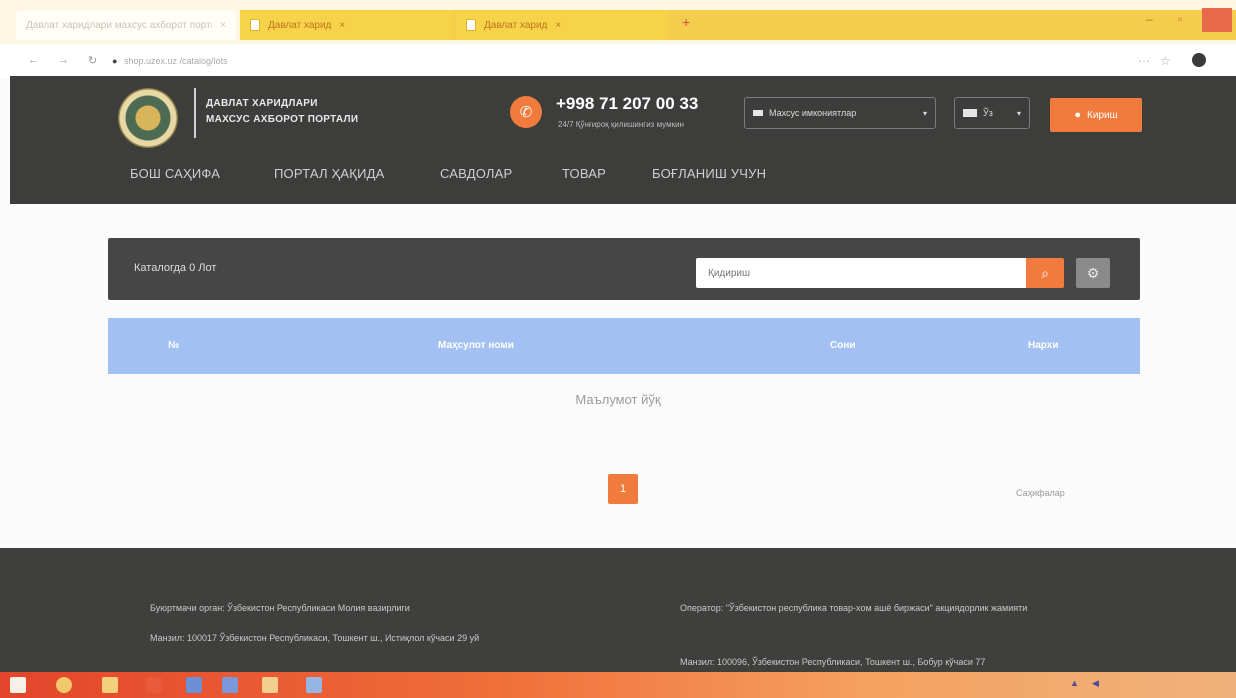 This screenshot has height=698, width=1236. What do you see at coordinates (175, 268) in the screenshot?
I see `catalog-lot-count: Каталогда 0 Лот` at bounding box center [175, 268].